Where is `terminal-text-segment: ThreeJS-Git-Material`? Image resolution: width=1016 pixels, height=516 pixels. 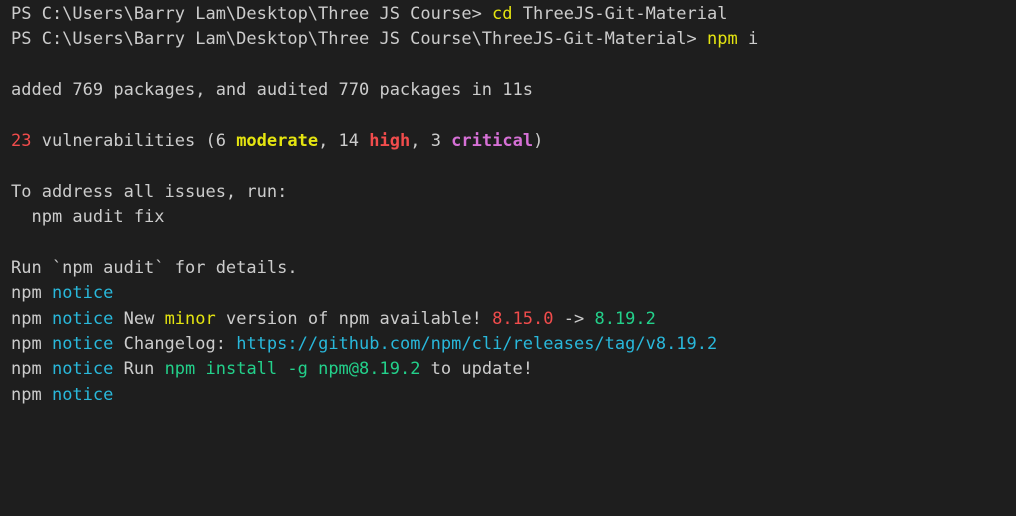 terminal-text-segment: ThreeJS-Git-Material is located at coordinates (620, 14).